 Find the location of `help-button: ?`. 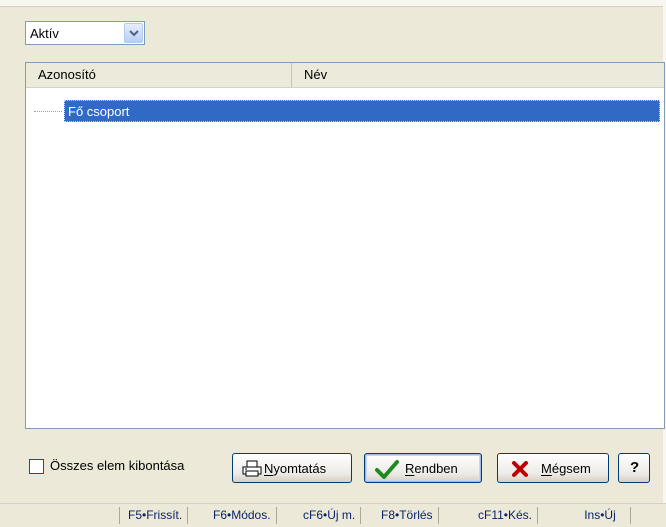

help-button: ? is located at coordinates (634, 468).